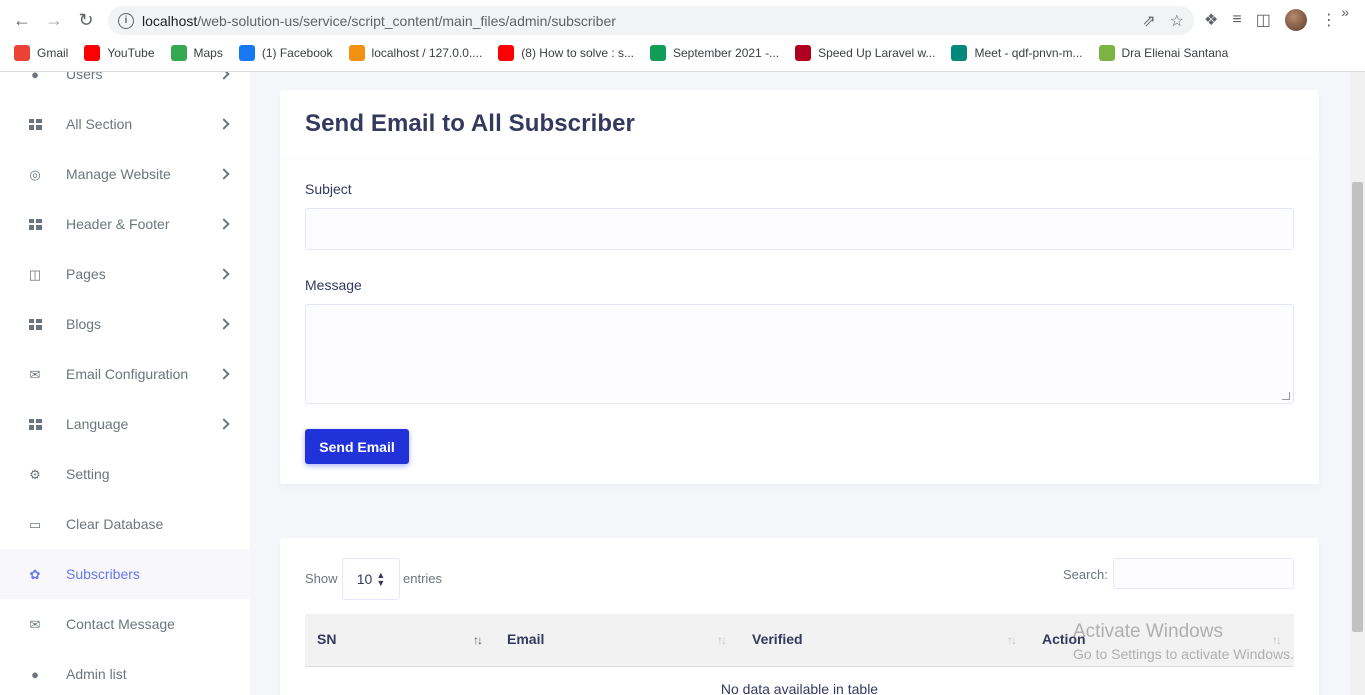 The width and height of the screenshot is (1365, 695). What do you see at coordinates (125, 424) in the screenshot?
I see `sidebar-item-language: Language` at bounding box center [125, 424].